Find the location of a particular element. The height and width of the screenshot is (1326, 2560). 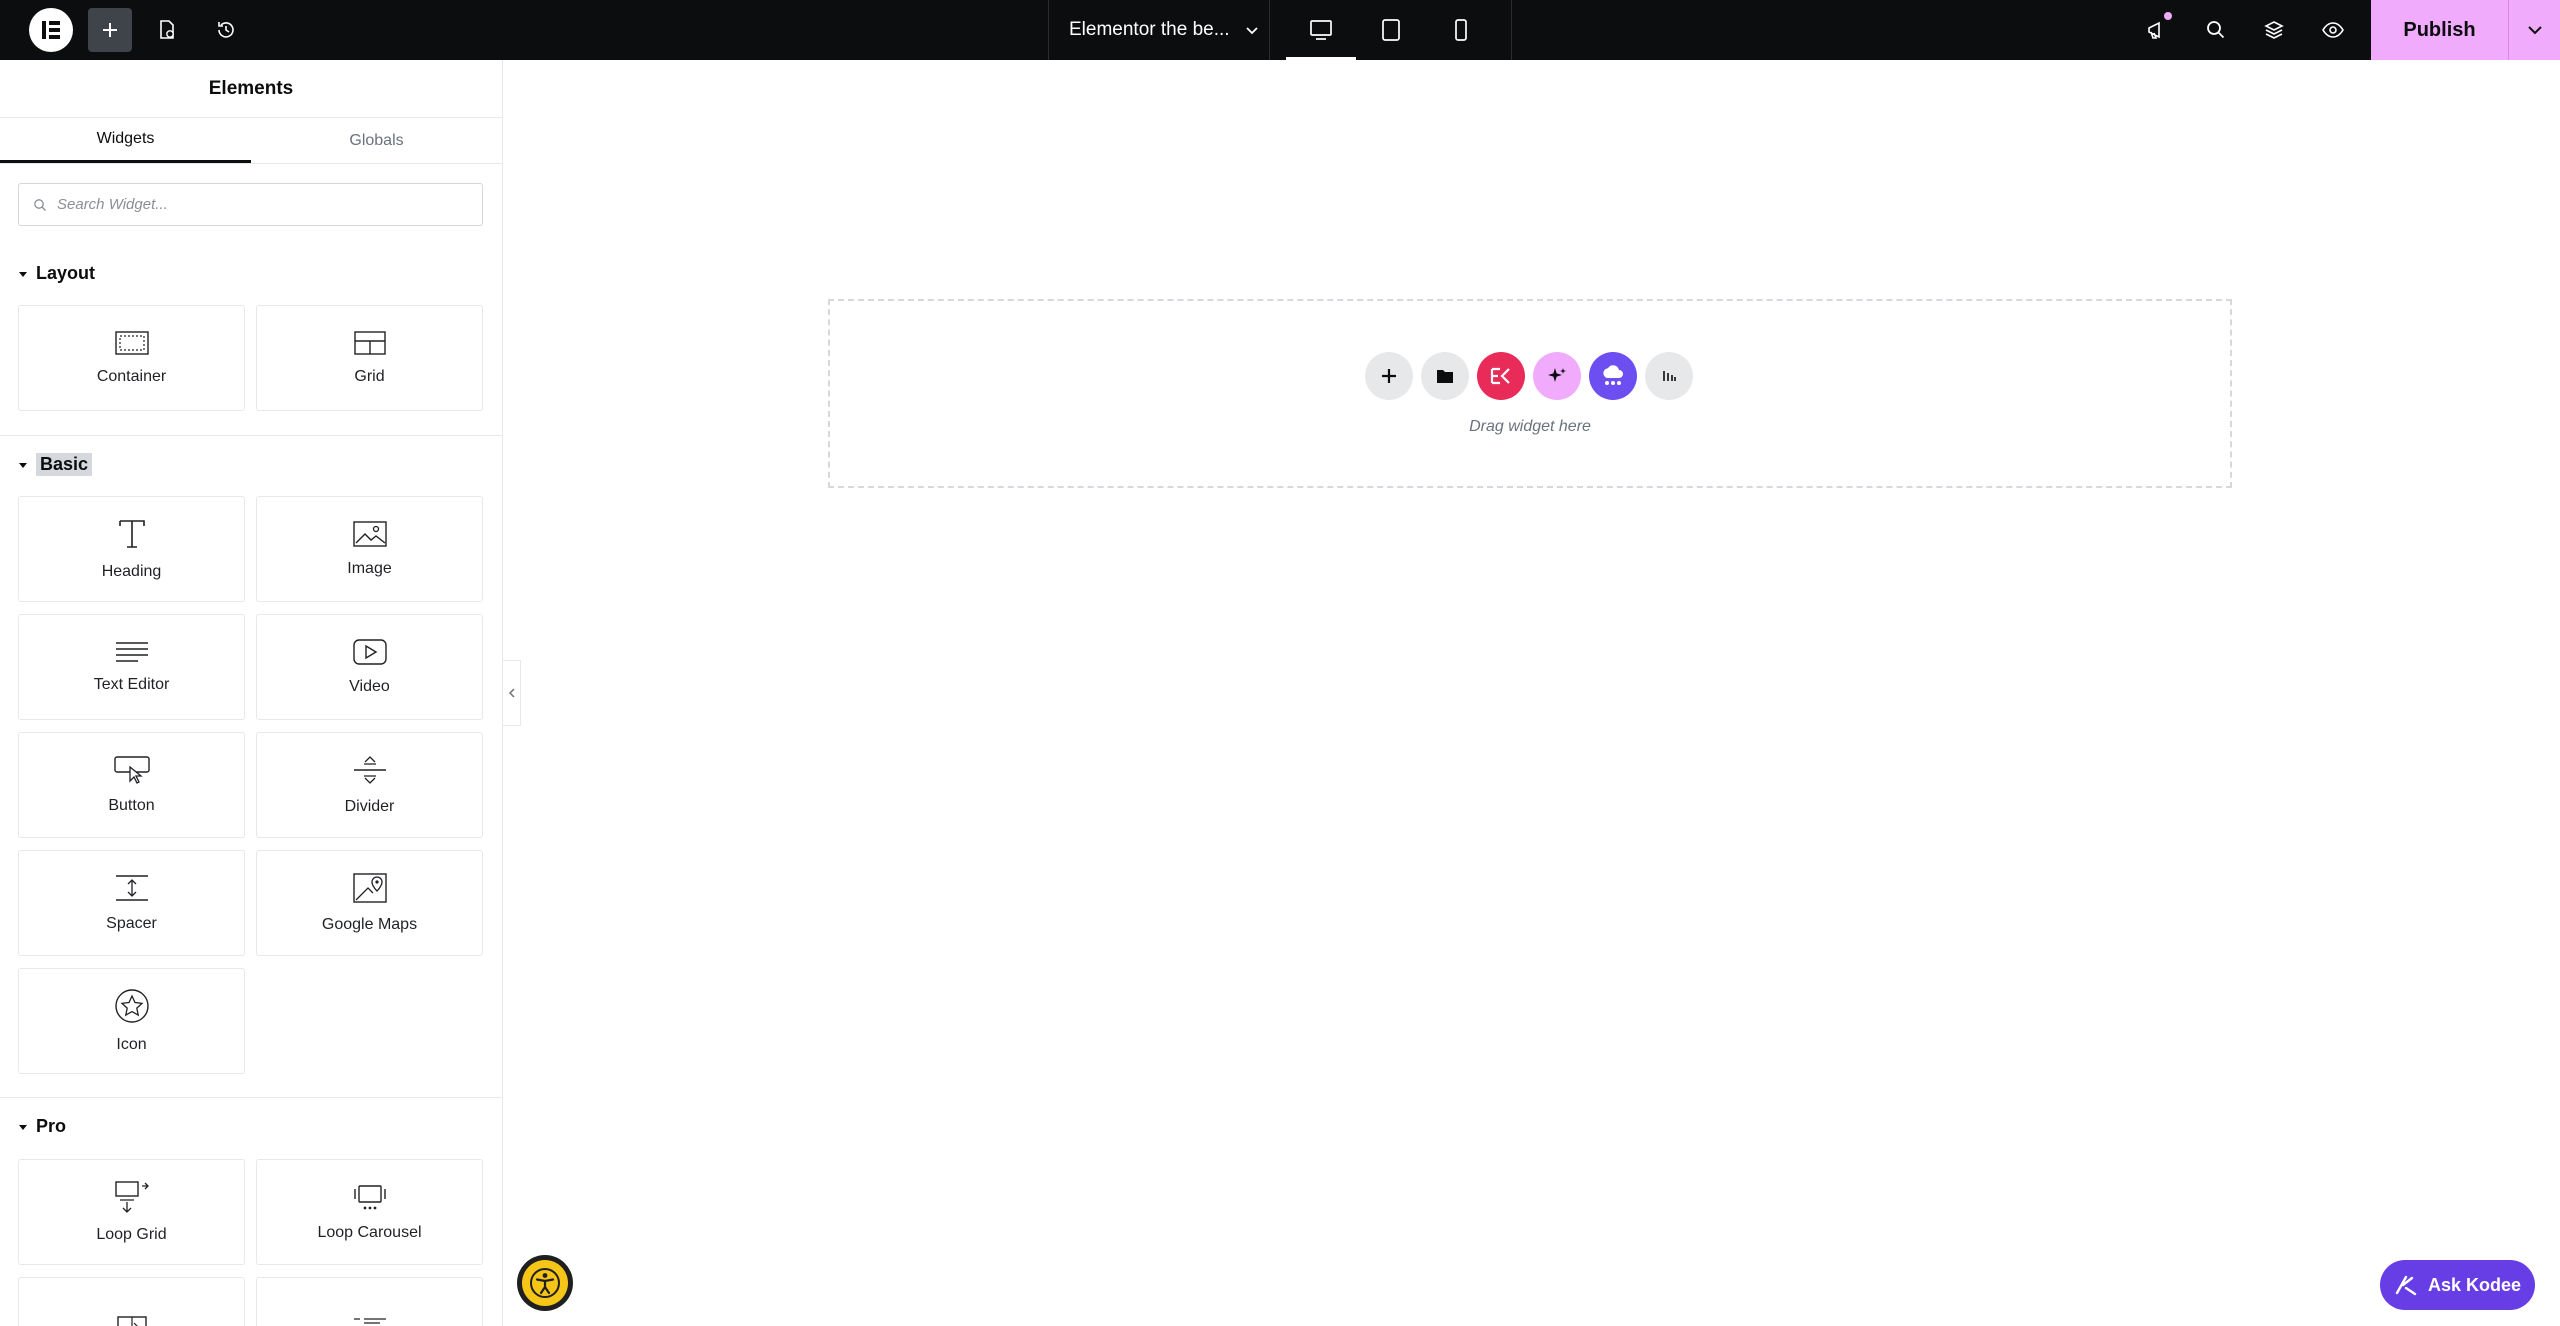

elementor-logo-icon is located at coordinates (51, 30).